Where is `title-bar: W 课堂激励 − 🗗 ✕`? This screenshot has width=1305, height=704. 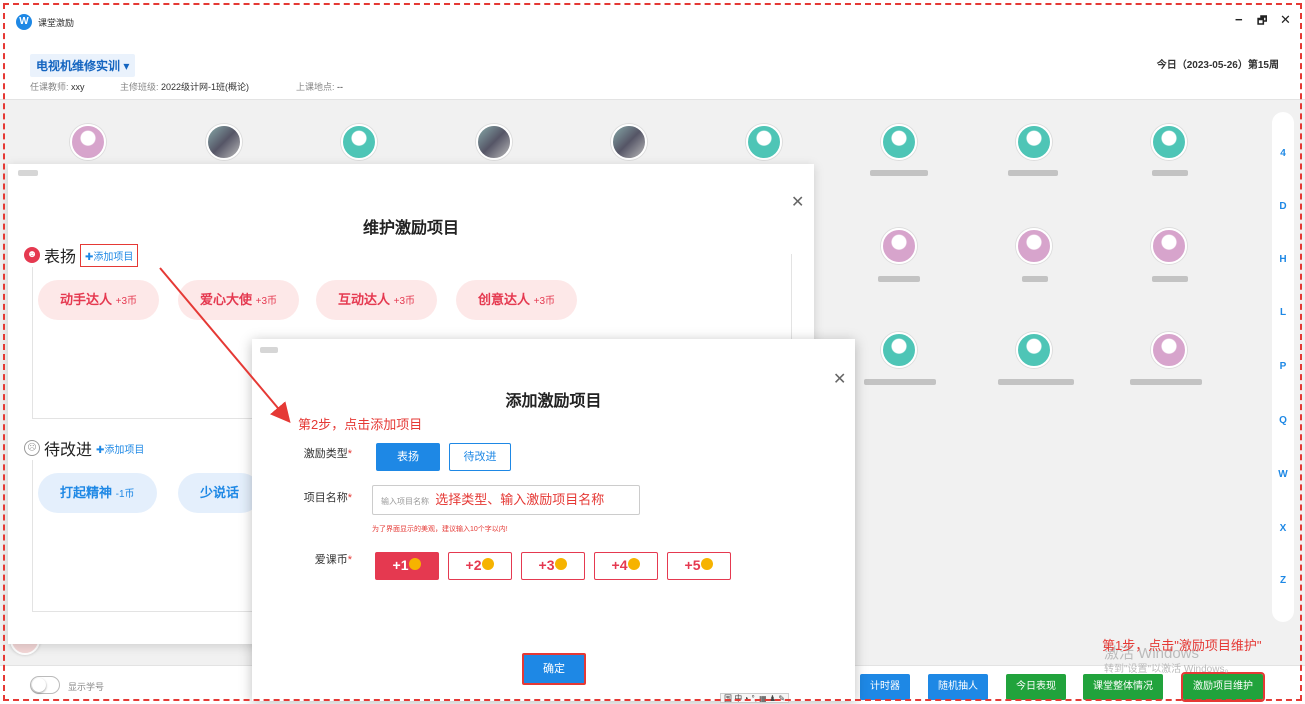
title-bar: W 课堂激励 − 🗗 ✕ is located at coordinates (652, 22).